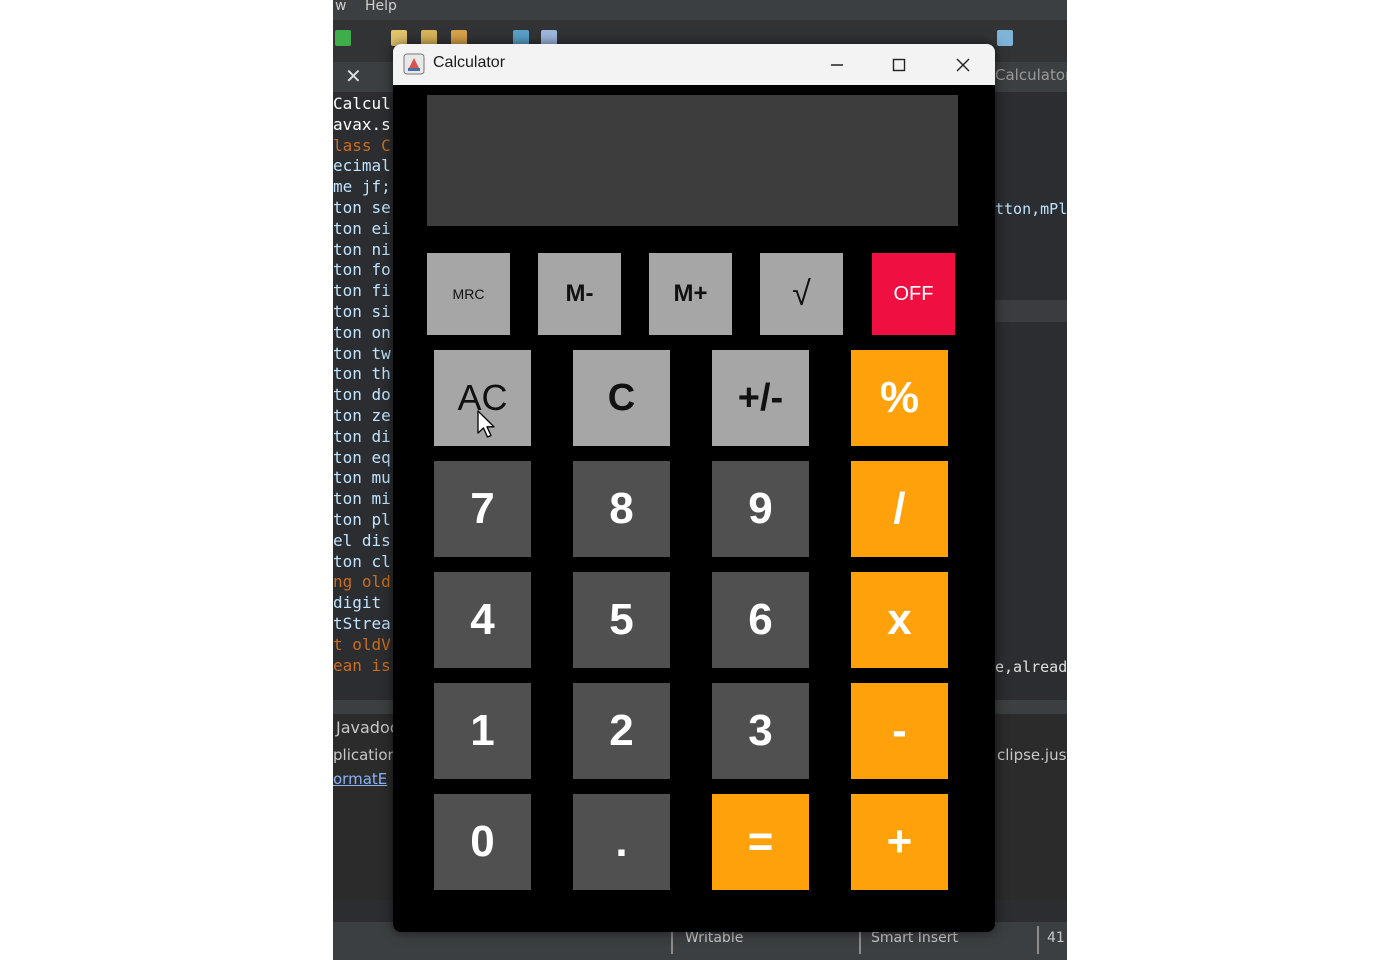  What do you see at coordinates (899, 842) in the screenshot?
I see `plus-button: +` at bounding box center [899, 842].